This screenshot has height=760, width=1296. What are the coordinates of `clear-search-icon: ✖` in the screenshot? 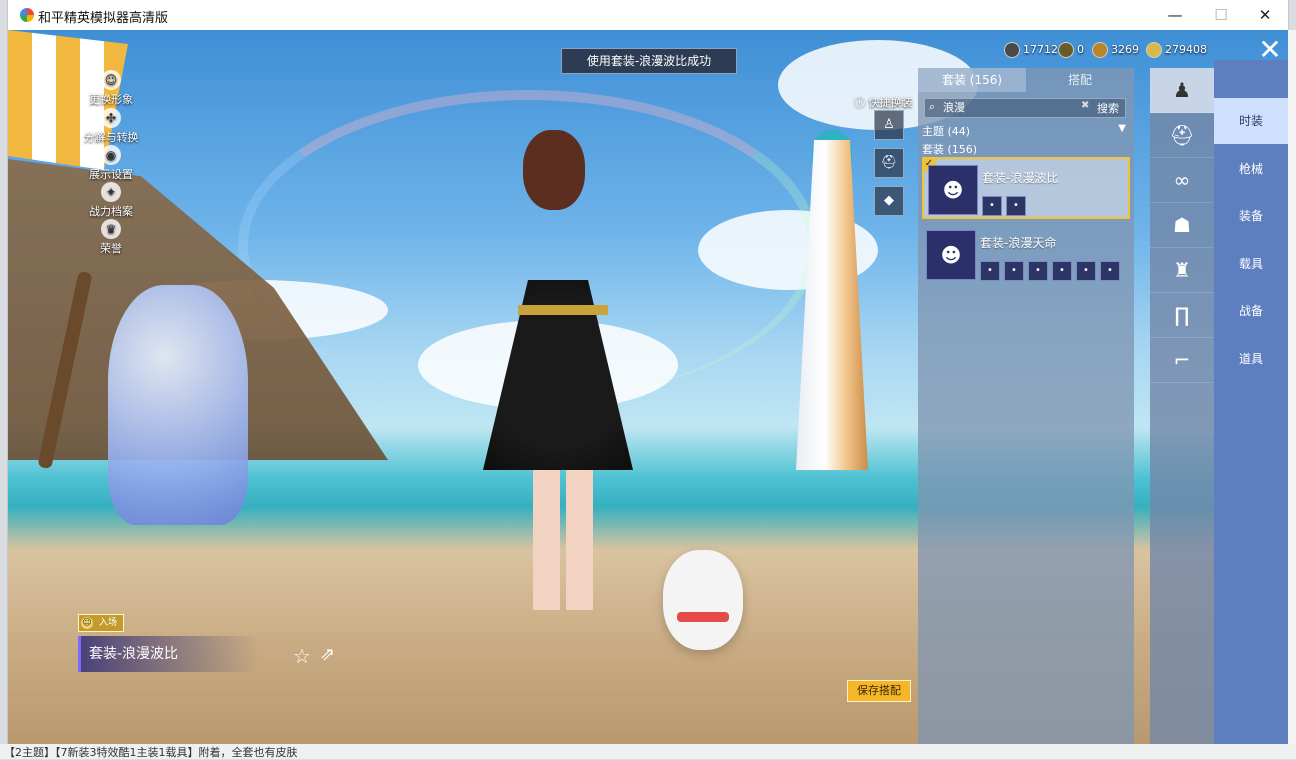 It's located at (1088, 105).